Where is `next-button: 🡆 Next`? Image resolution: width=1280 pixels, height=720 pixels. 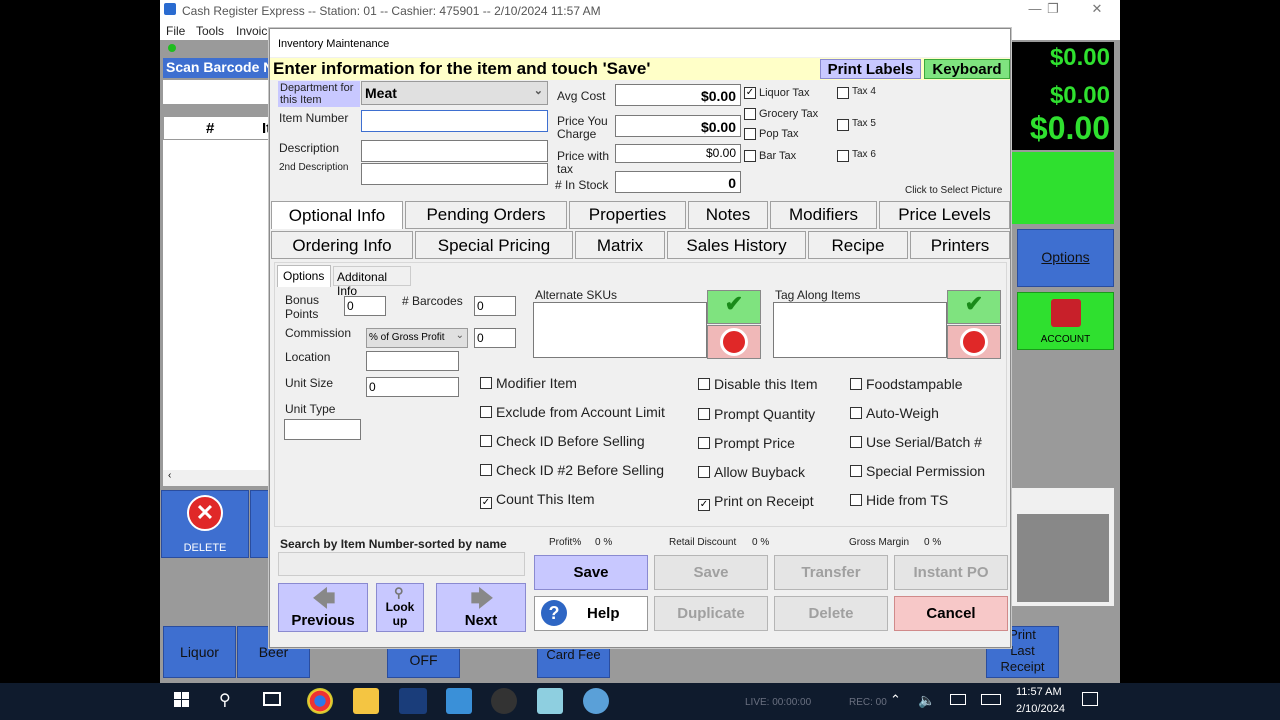 next-button: 🡆 Next is located at coordinates (481, 607).